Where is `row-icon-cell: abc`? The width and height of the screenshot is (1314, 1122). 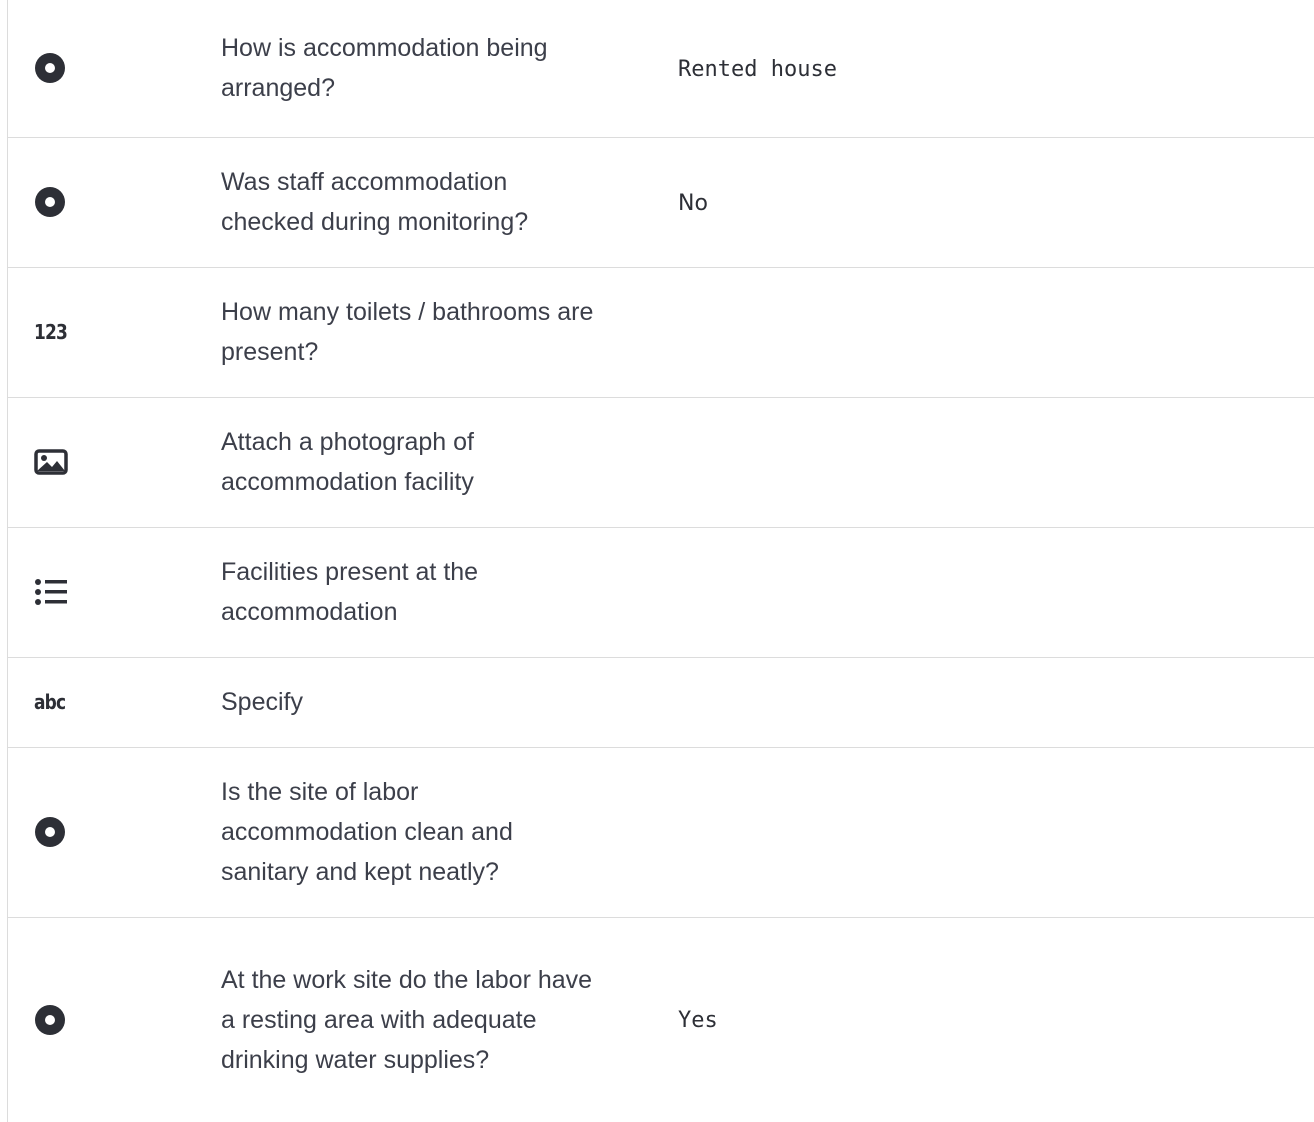
row-icon-cell: abc is located at coordinates (114, 702).